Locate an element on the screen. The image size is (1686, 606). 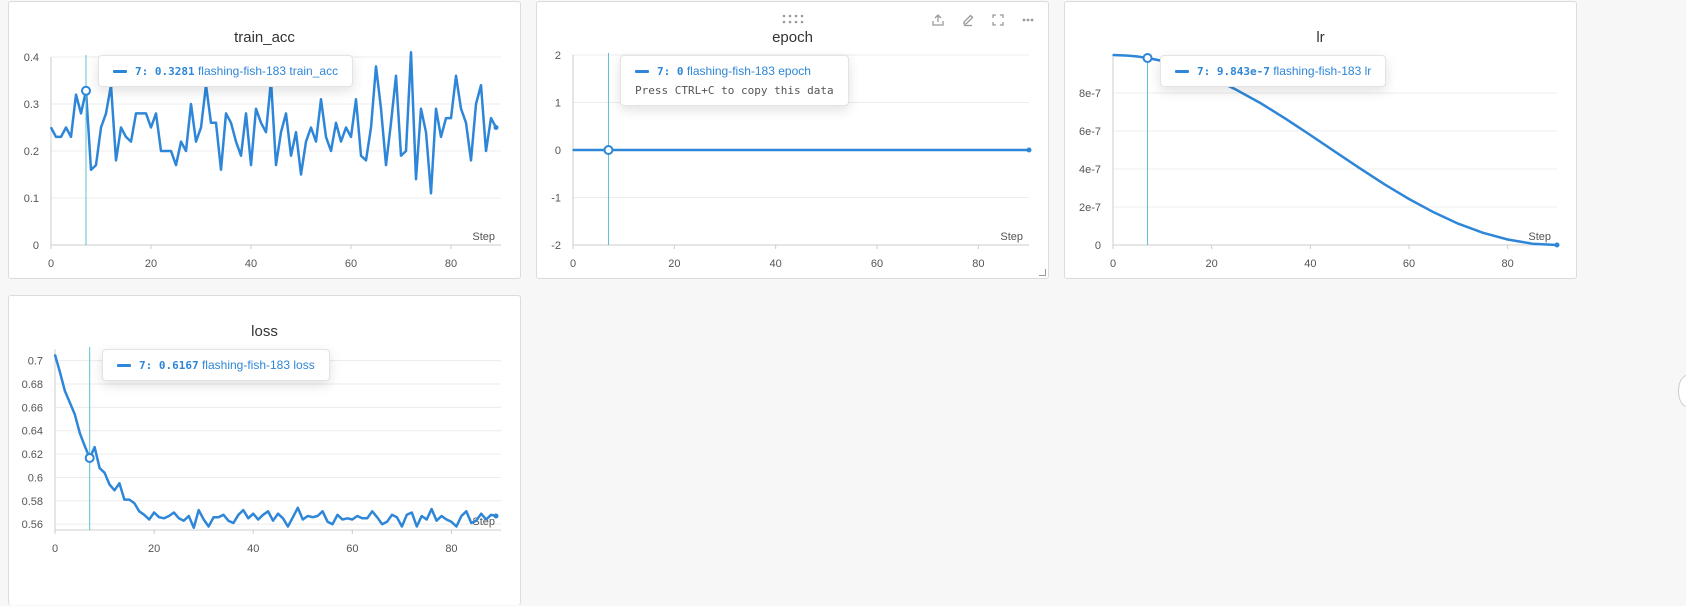
y-tick-label: 0.62 is located at coordinates (32, 455).